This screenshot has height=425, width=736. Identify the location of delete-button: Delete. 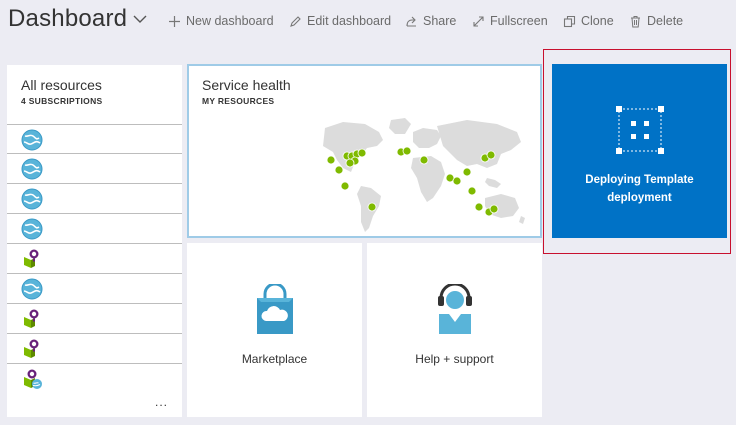
(656, 21).